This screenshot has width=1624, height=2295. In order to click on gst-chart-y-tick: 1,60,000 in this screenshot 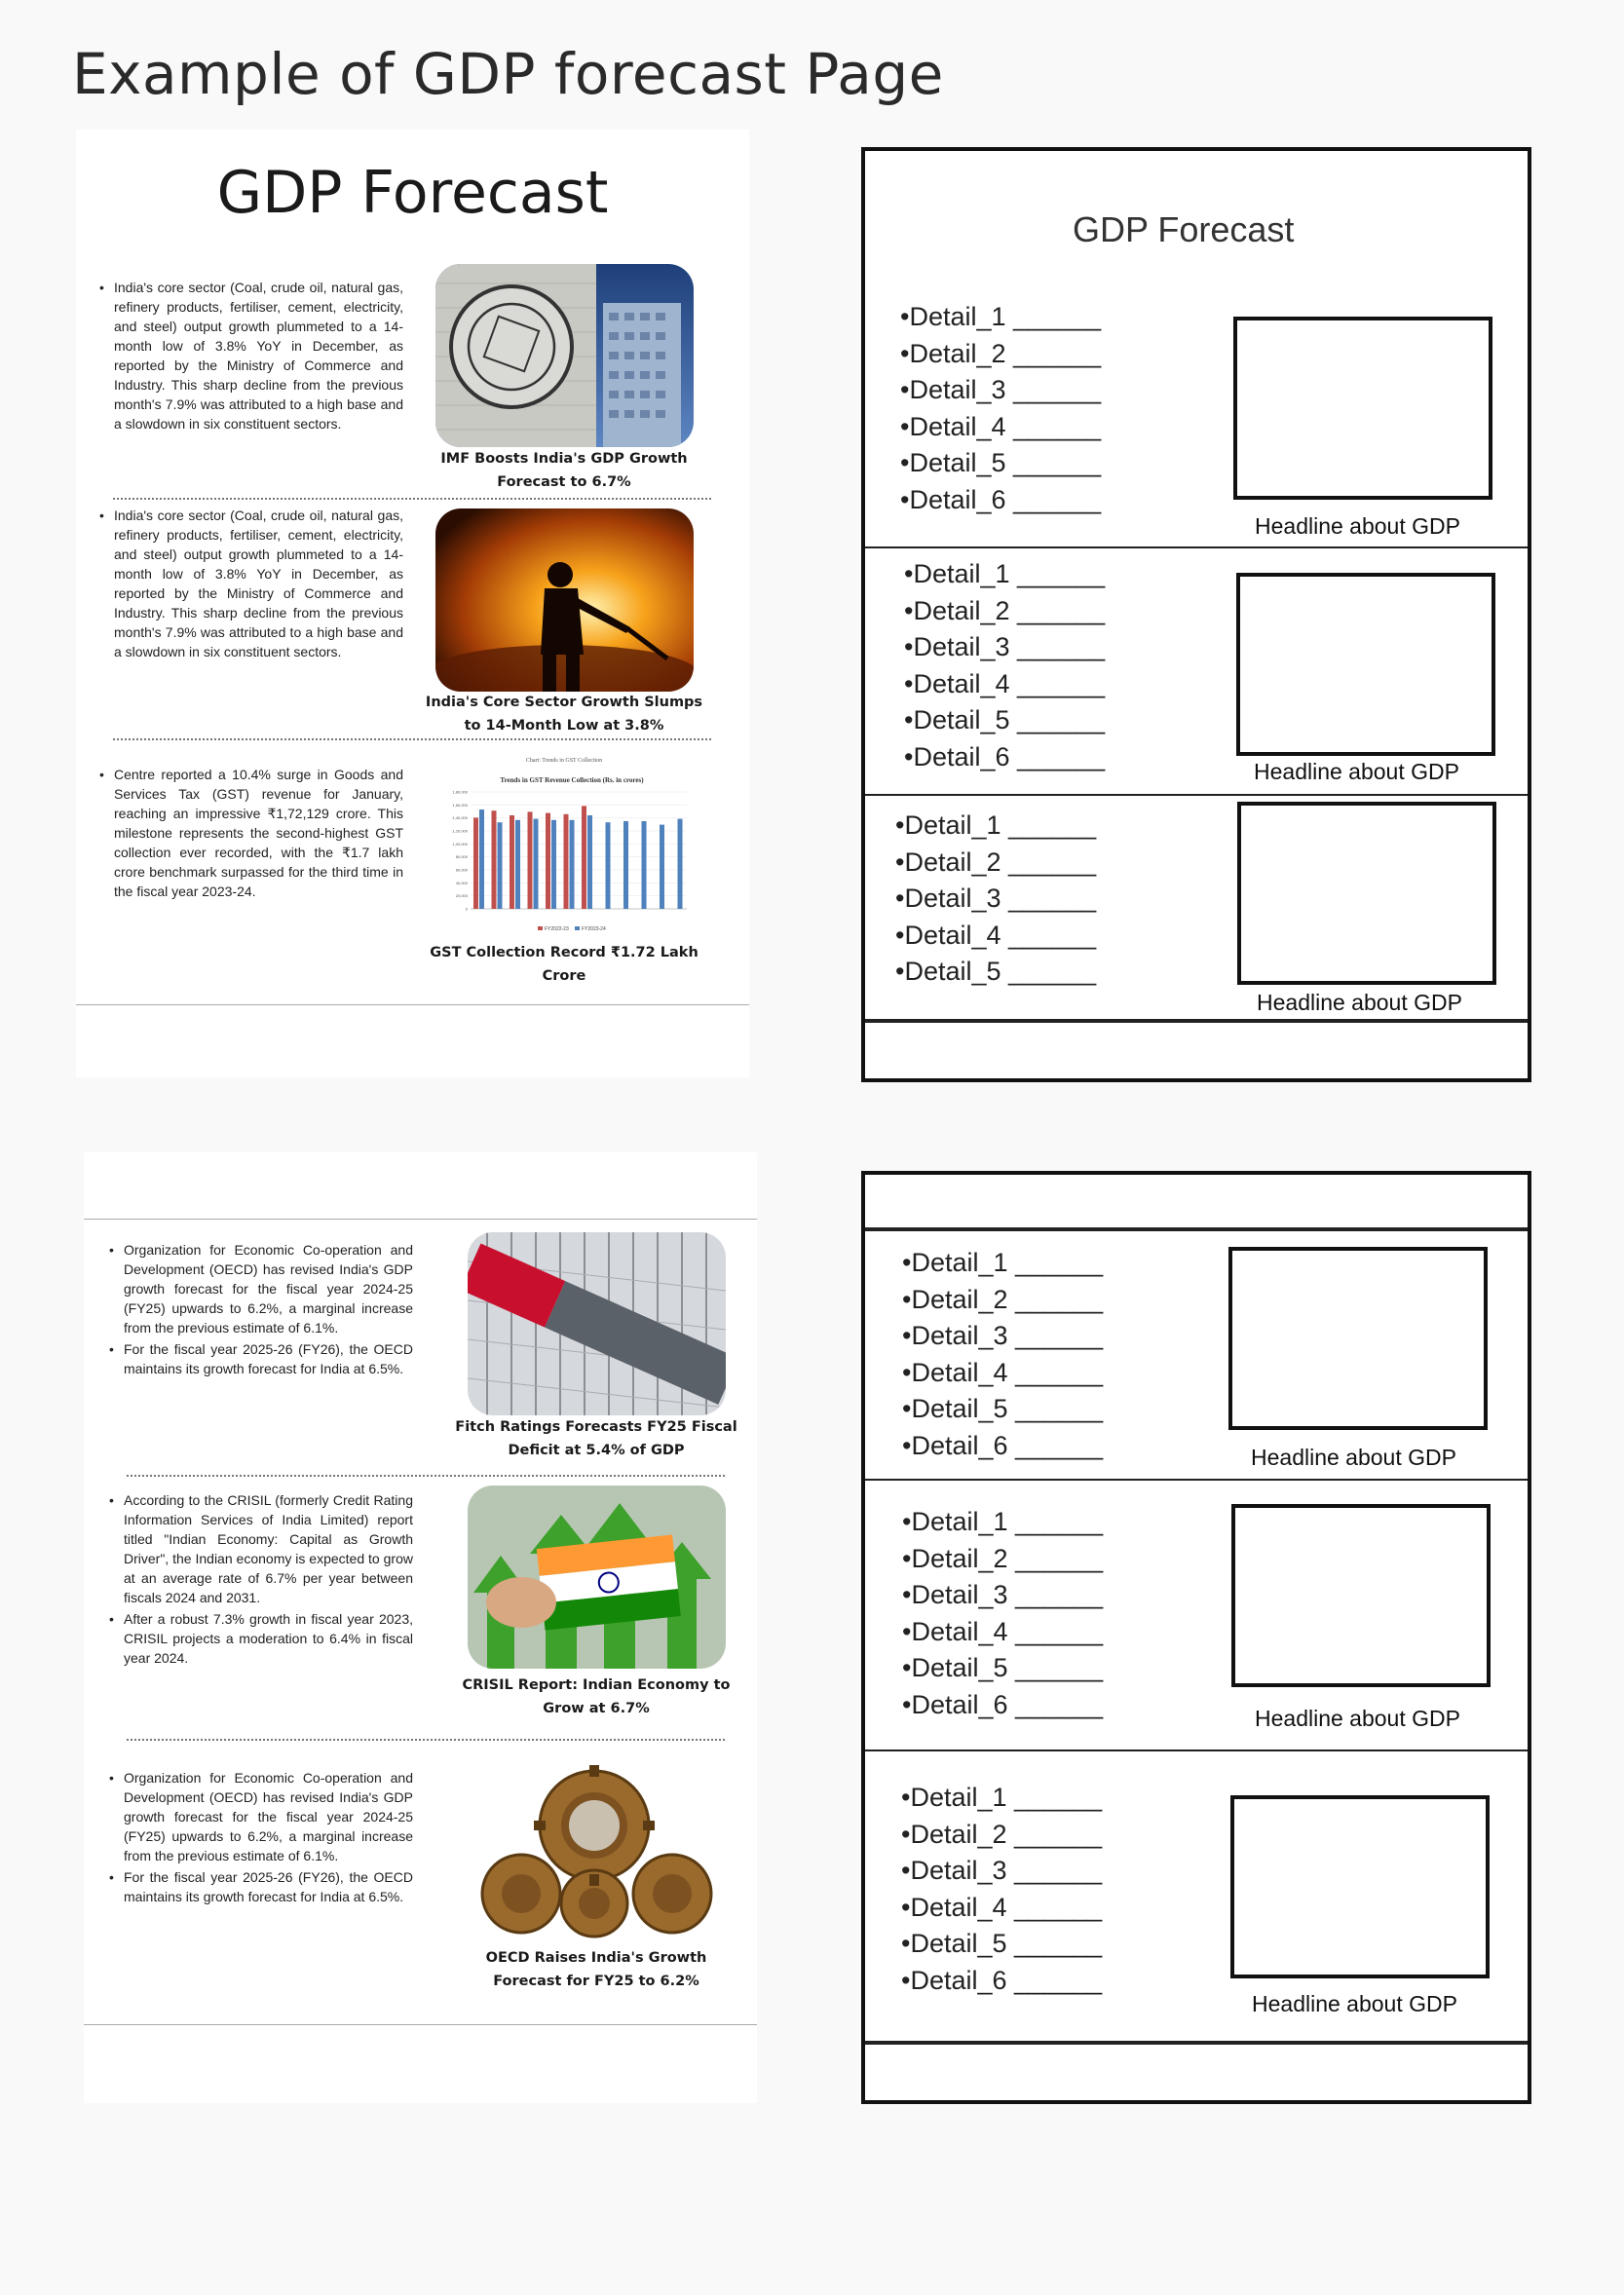, I will do `click(460, 805)`.